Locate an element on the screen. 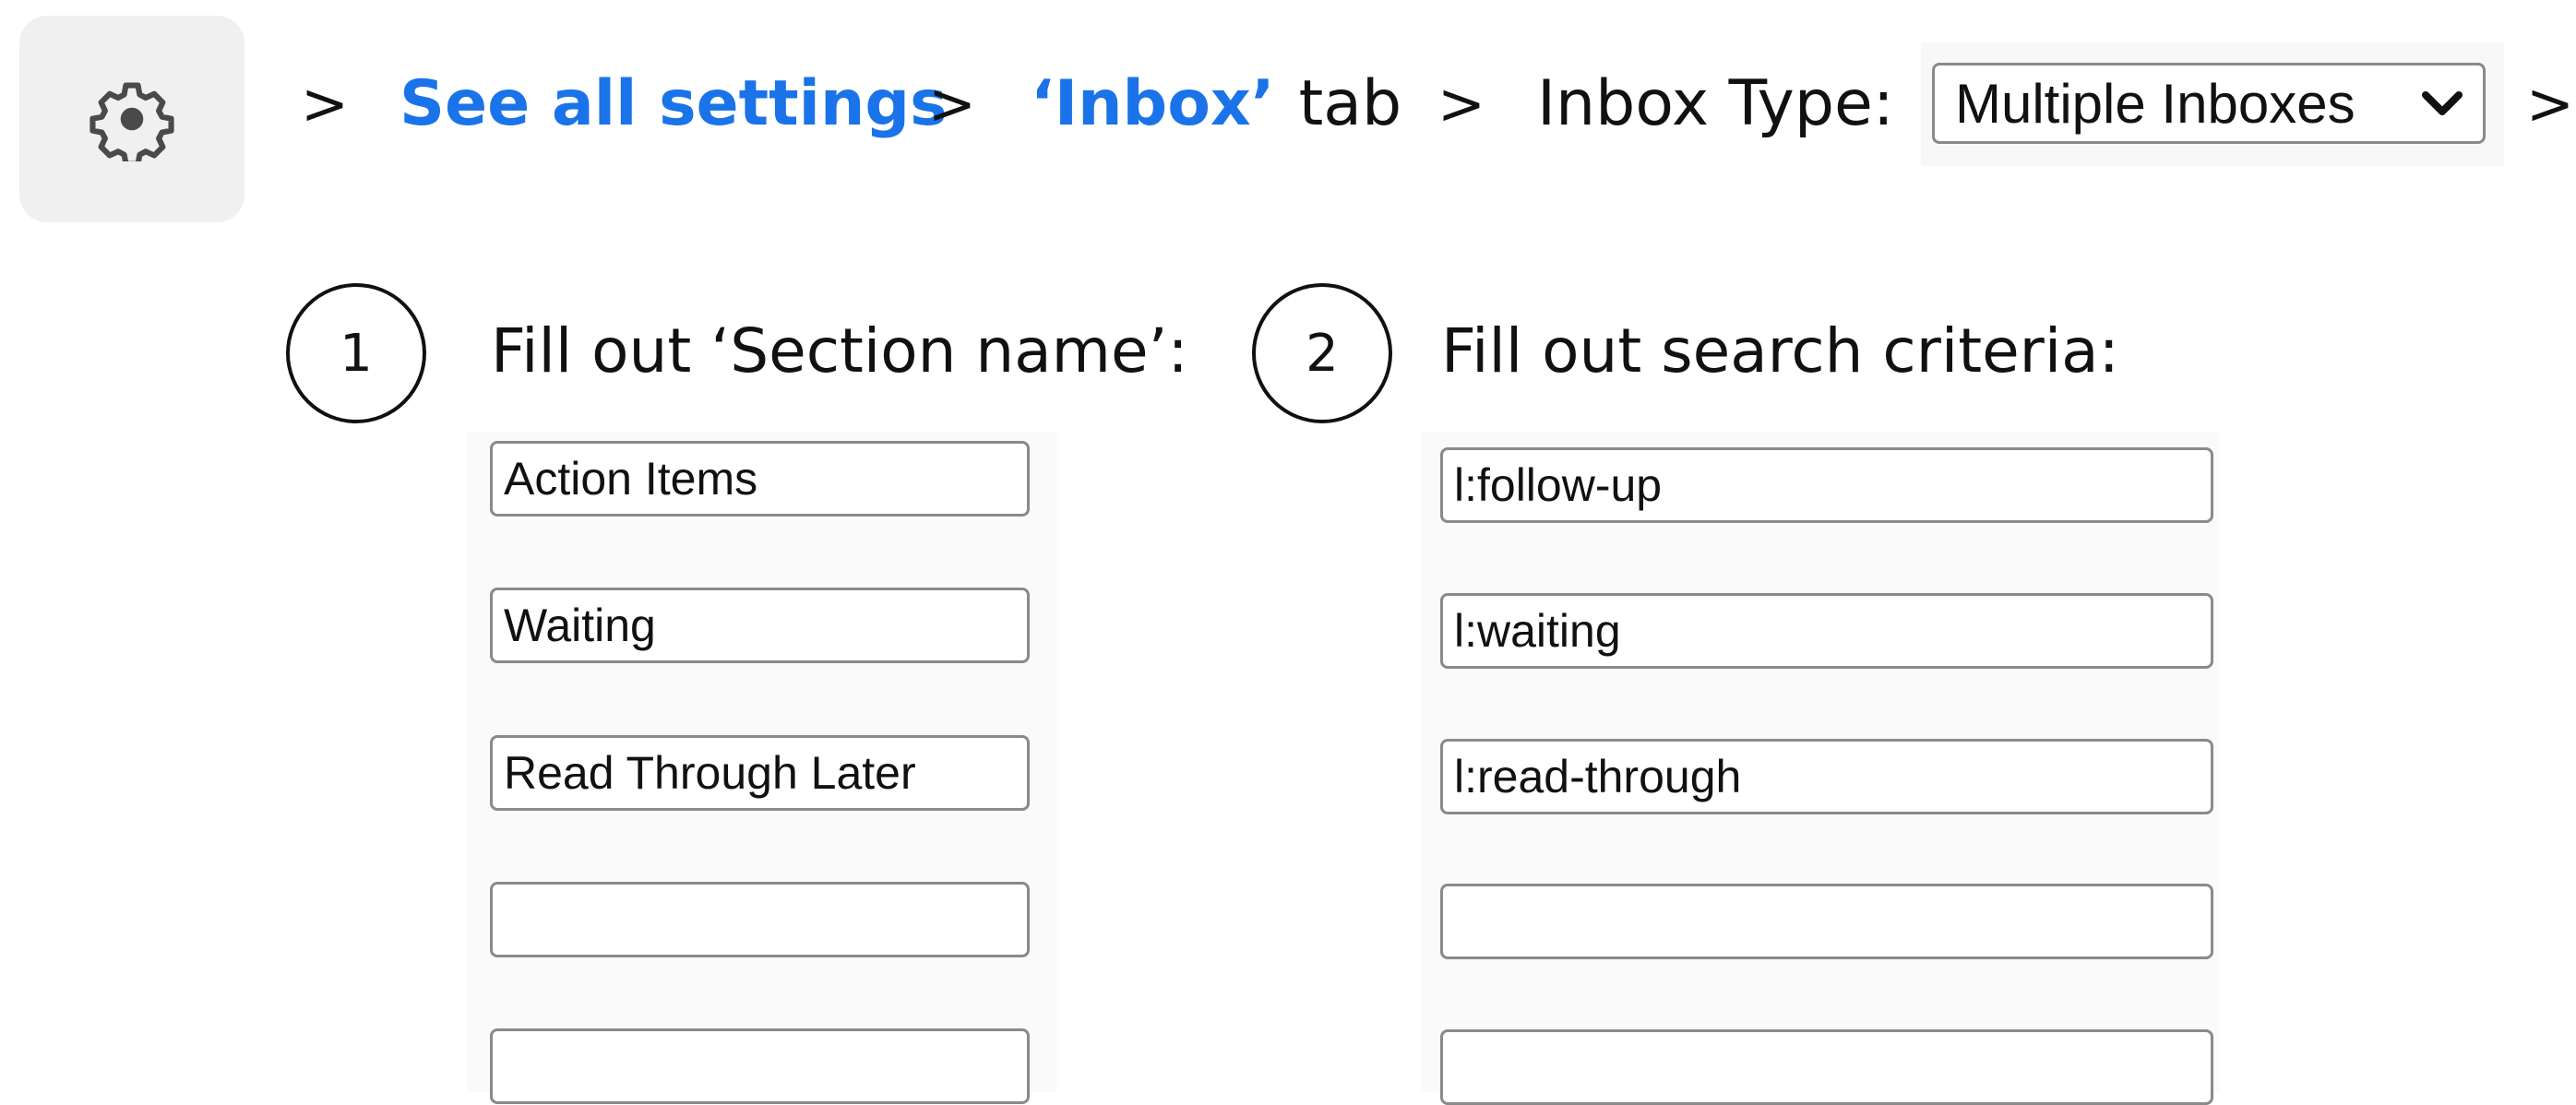  step-number: 2 is located at coordinates (1322, 353).